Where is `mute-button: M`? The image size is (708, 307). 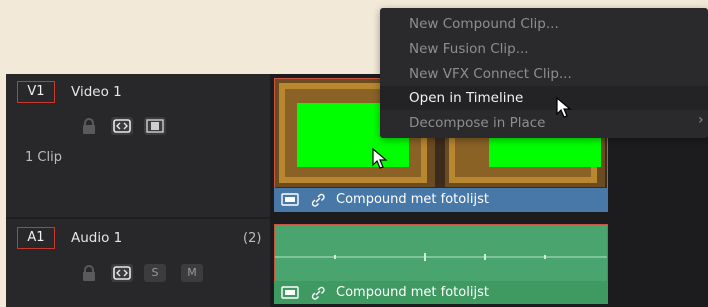 mute-button: M is located at coordinates (192, 273).